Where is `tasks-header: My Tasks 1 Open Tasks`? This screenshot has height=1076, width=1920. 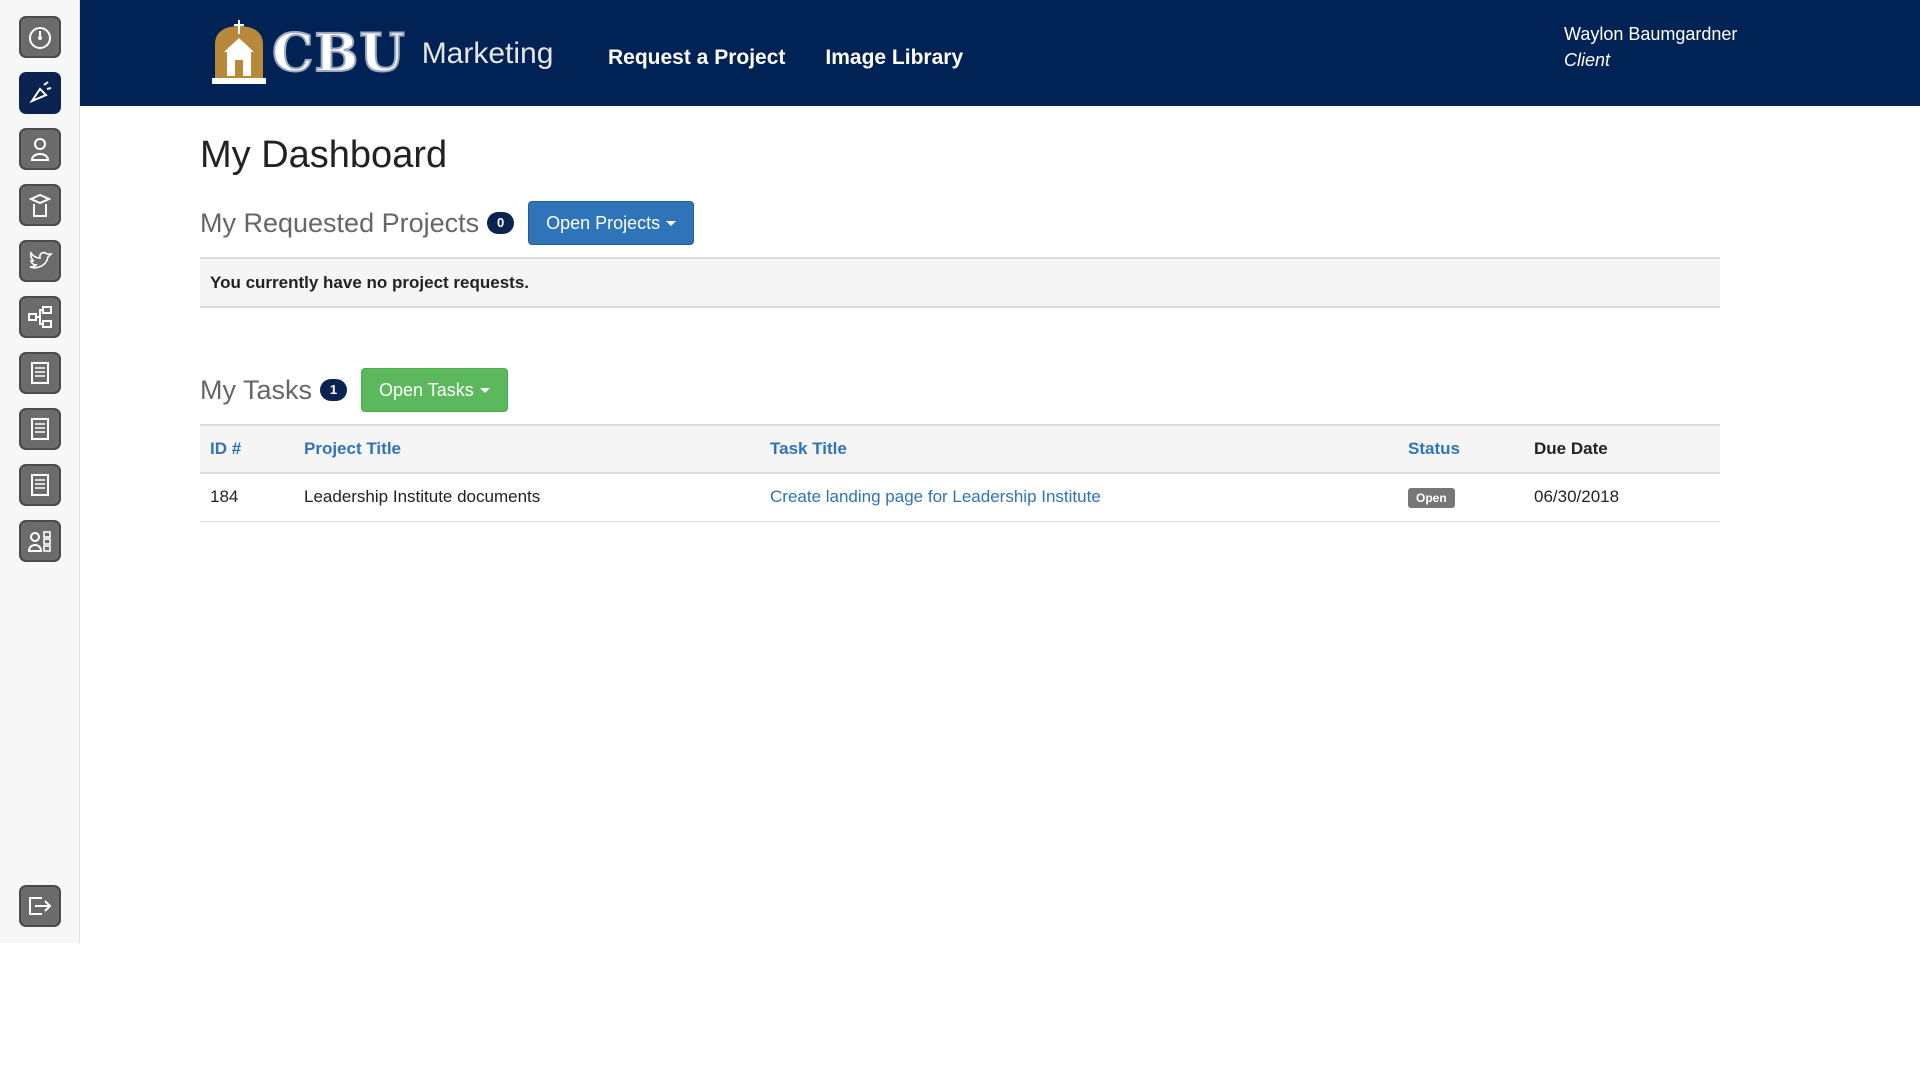
tasks-header: My Tasks 1 Open Tasks is located at coordinates (960, 390).